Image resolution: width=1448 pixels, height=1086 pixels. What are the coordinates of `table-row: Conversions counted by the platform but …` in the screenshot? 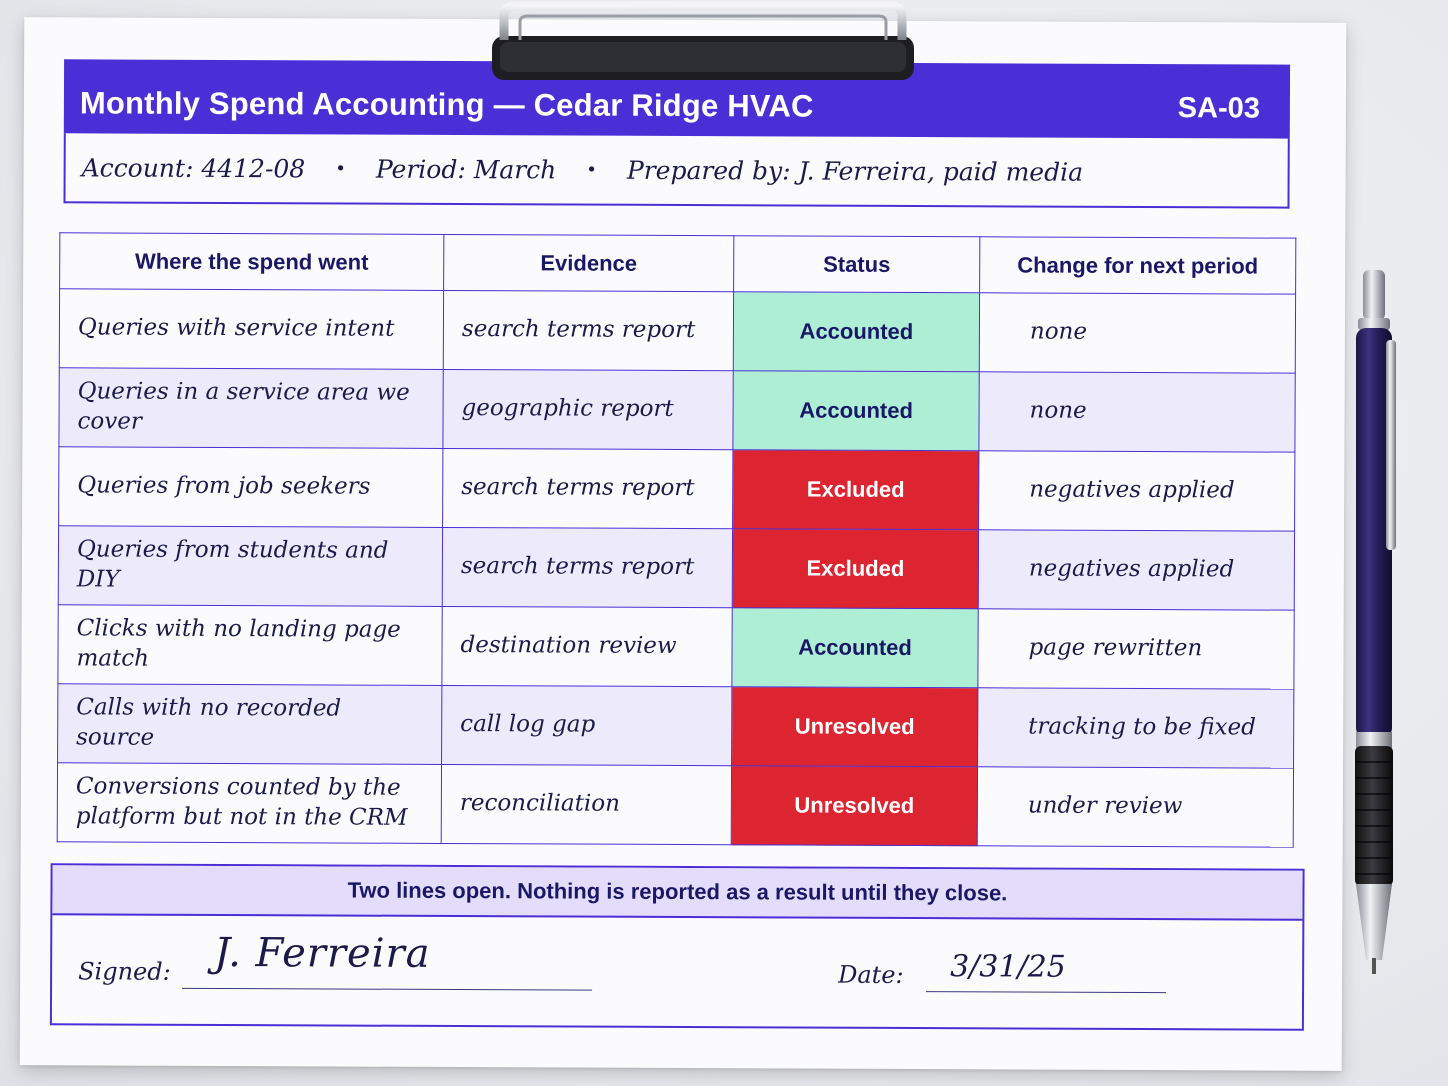 It's located at (675, 805).